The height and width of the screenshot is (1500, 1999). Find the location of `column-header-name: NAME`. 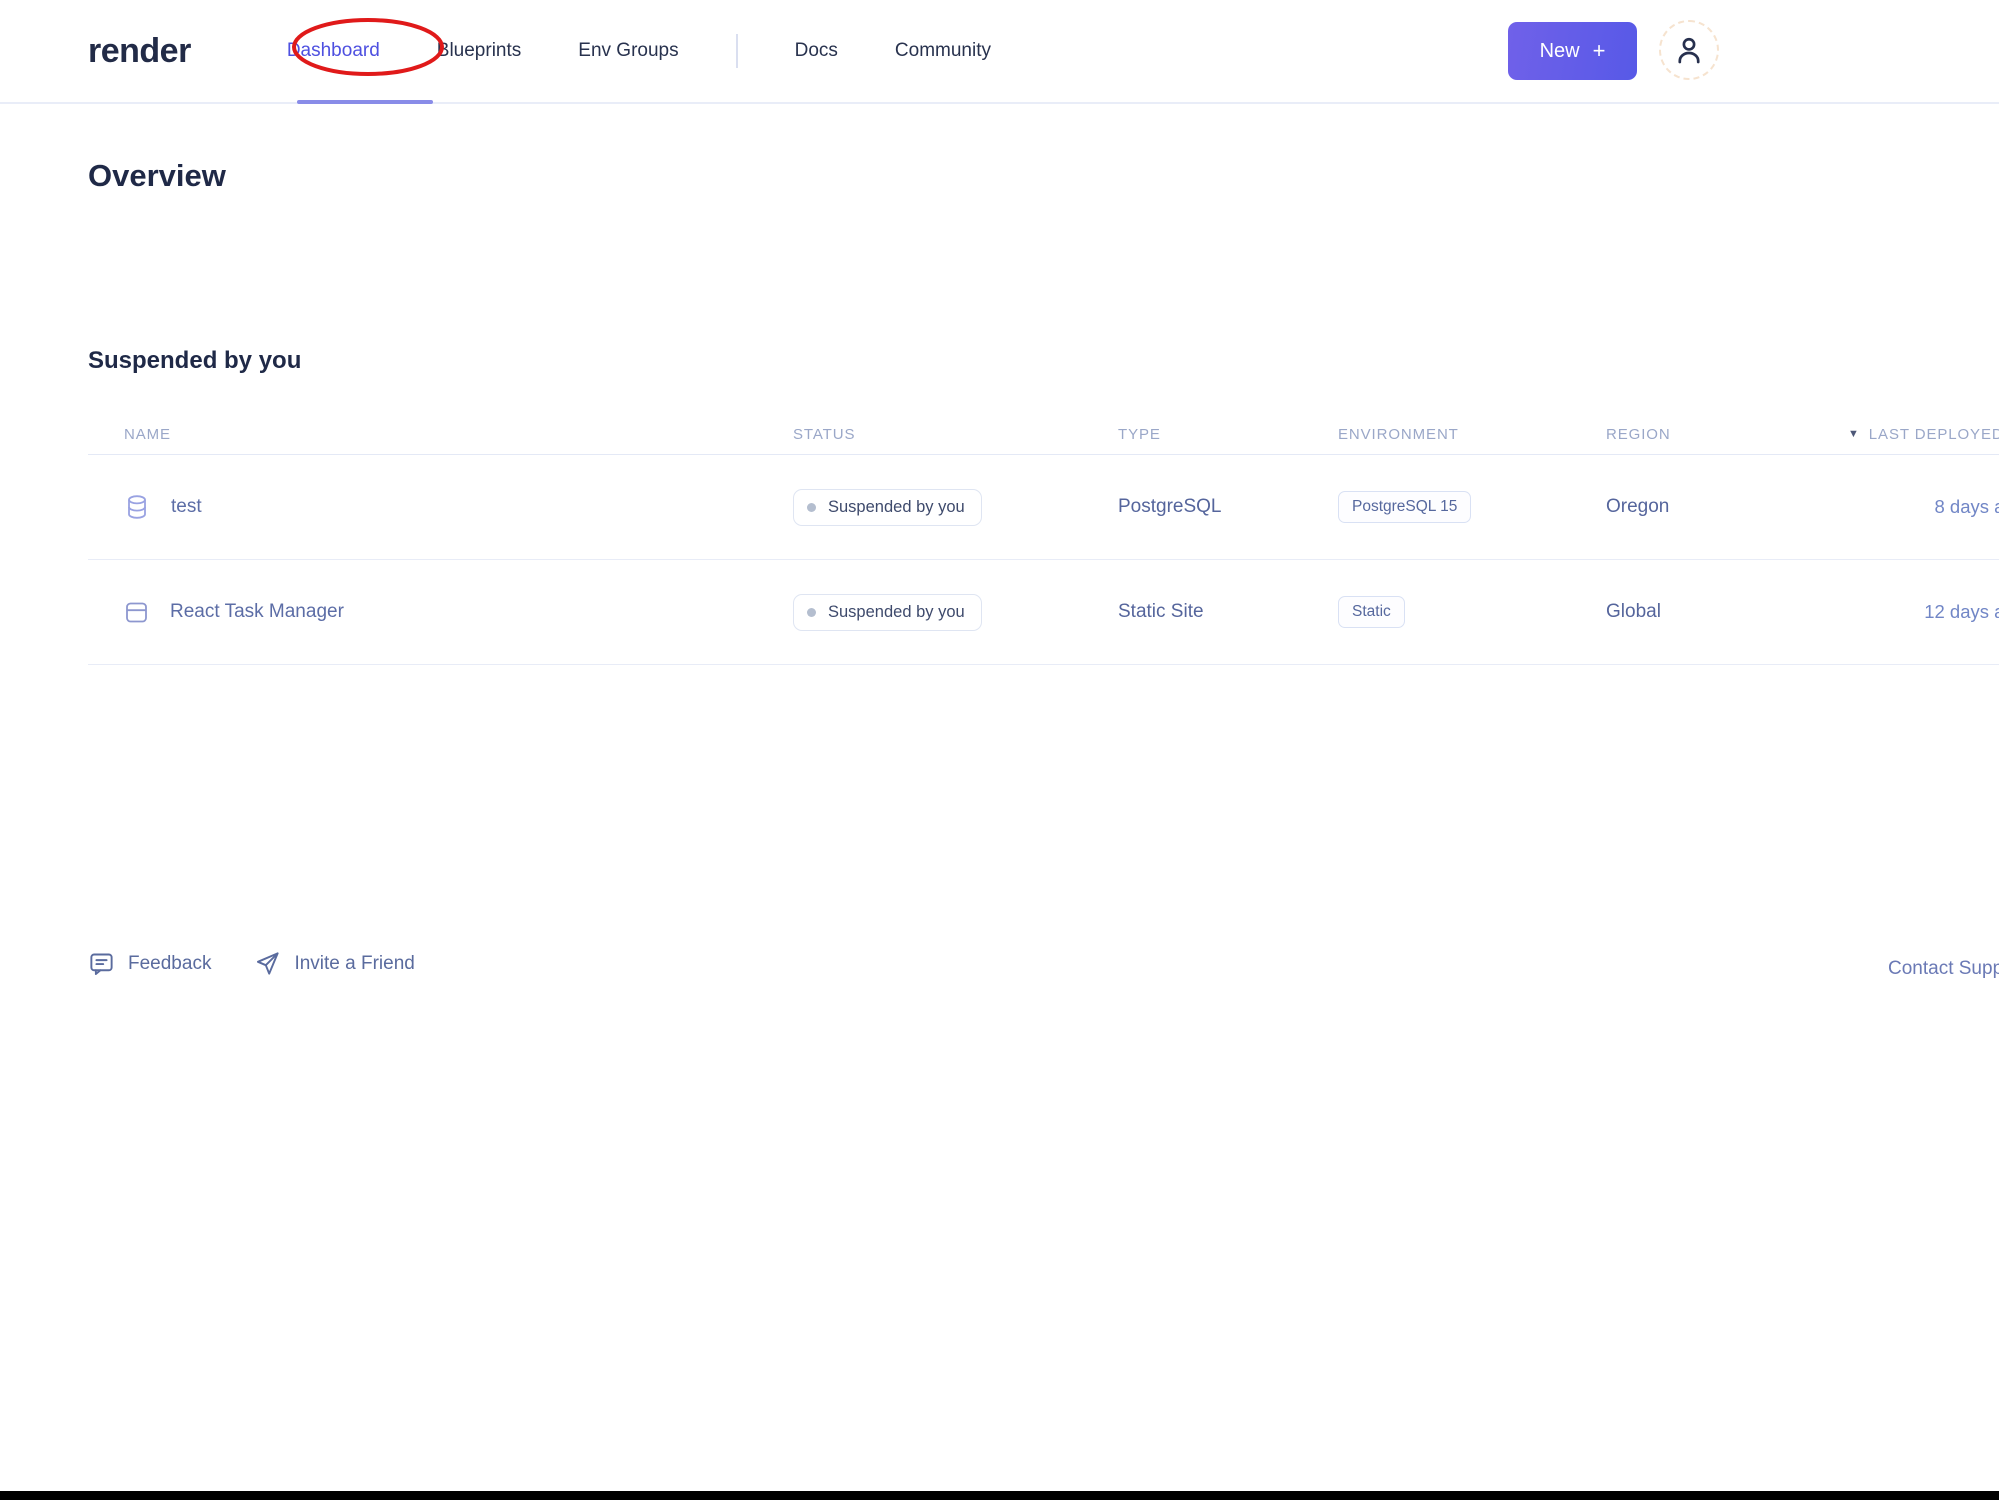

column-header-name: NAME is located at coordinates (147, 434).